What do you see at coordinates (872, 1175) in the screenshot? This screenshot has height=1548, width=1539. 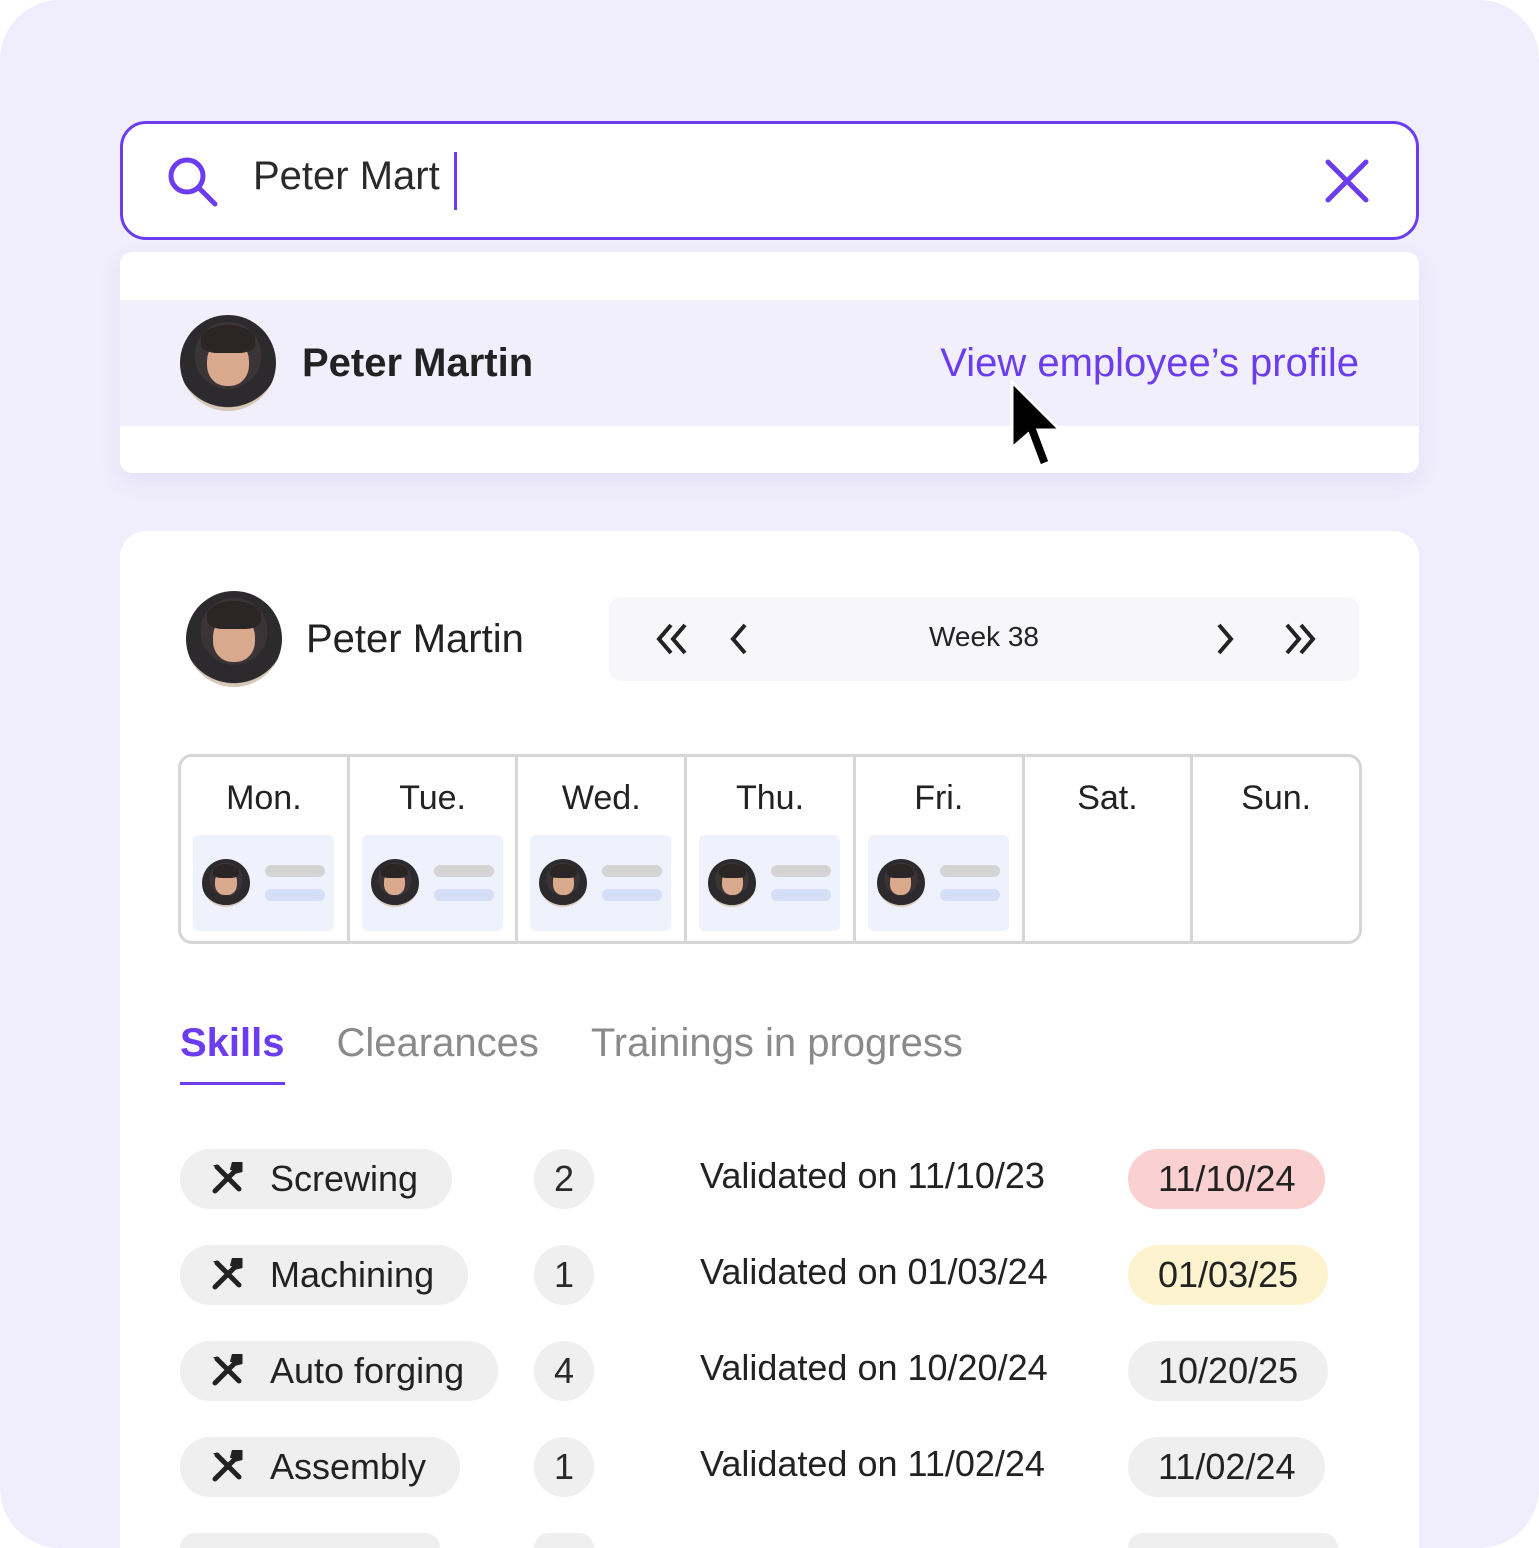 I see `validation-date: Validated on 11/10/23` at bounding box center [872, 1175].